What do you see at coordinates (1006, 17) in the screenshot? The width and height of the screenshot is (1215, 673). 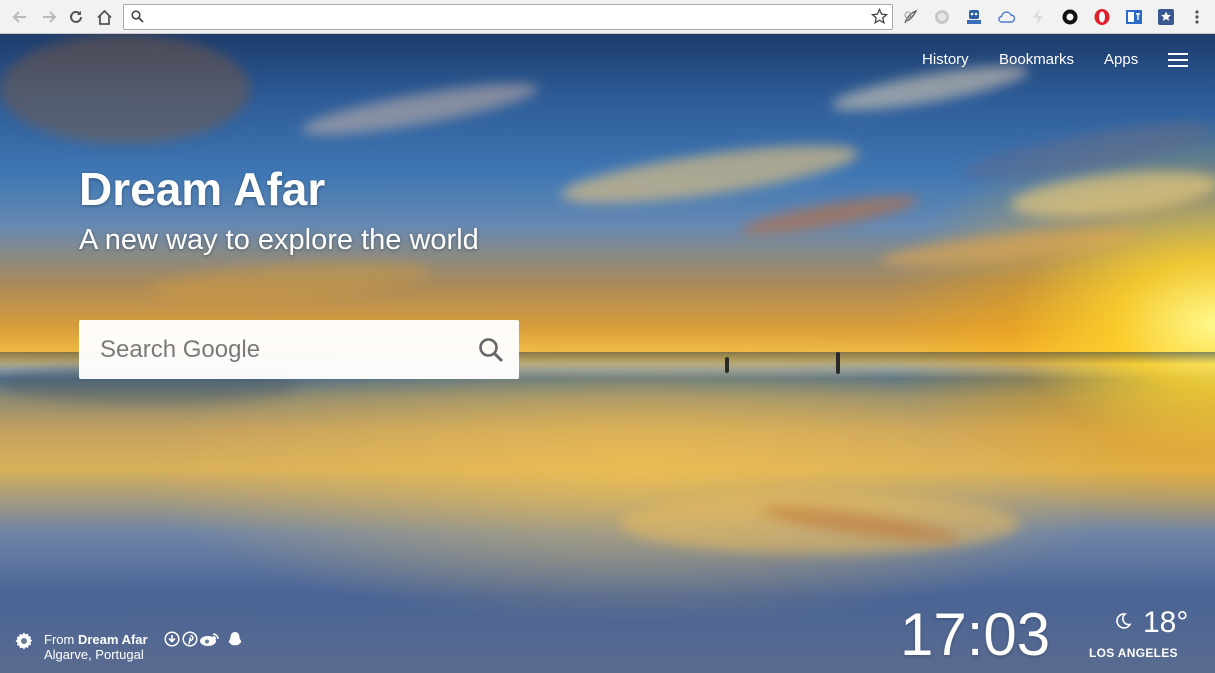 I see `cloud-extension-icon` at bounding box center [1006, 17].